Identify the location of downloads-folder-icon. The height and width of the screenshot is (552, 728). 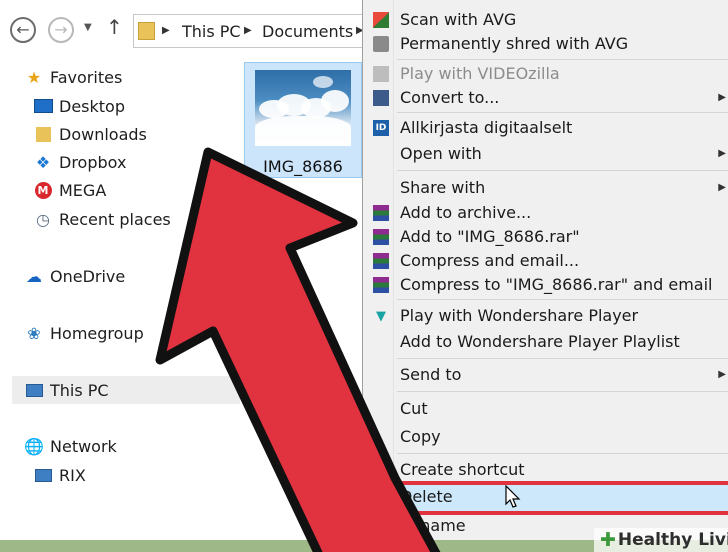
(43, 134).